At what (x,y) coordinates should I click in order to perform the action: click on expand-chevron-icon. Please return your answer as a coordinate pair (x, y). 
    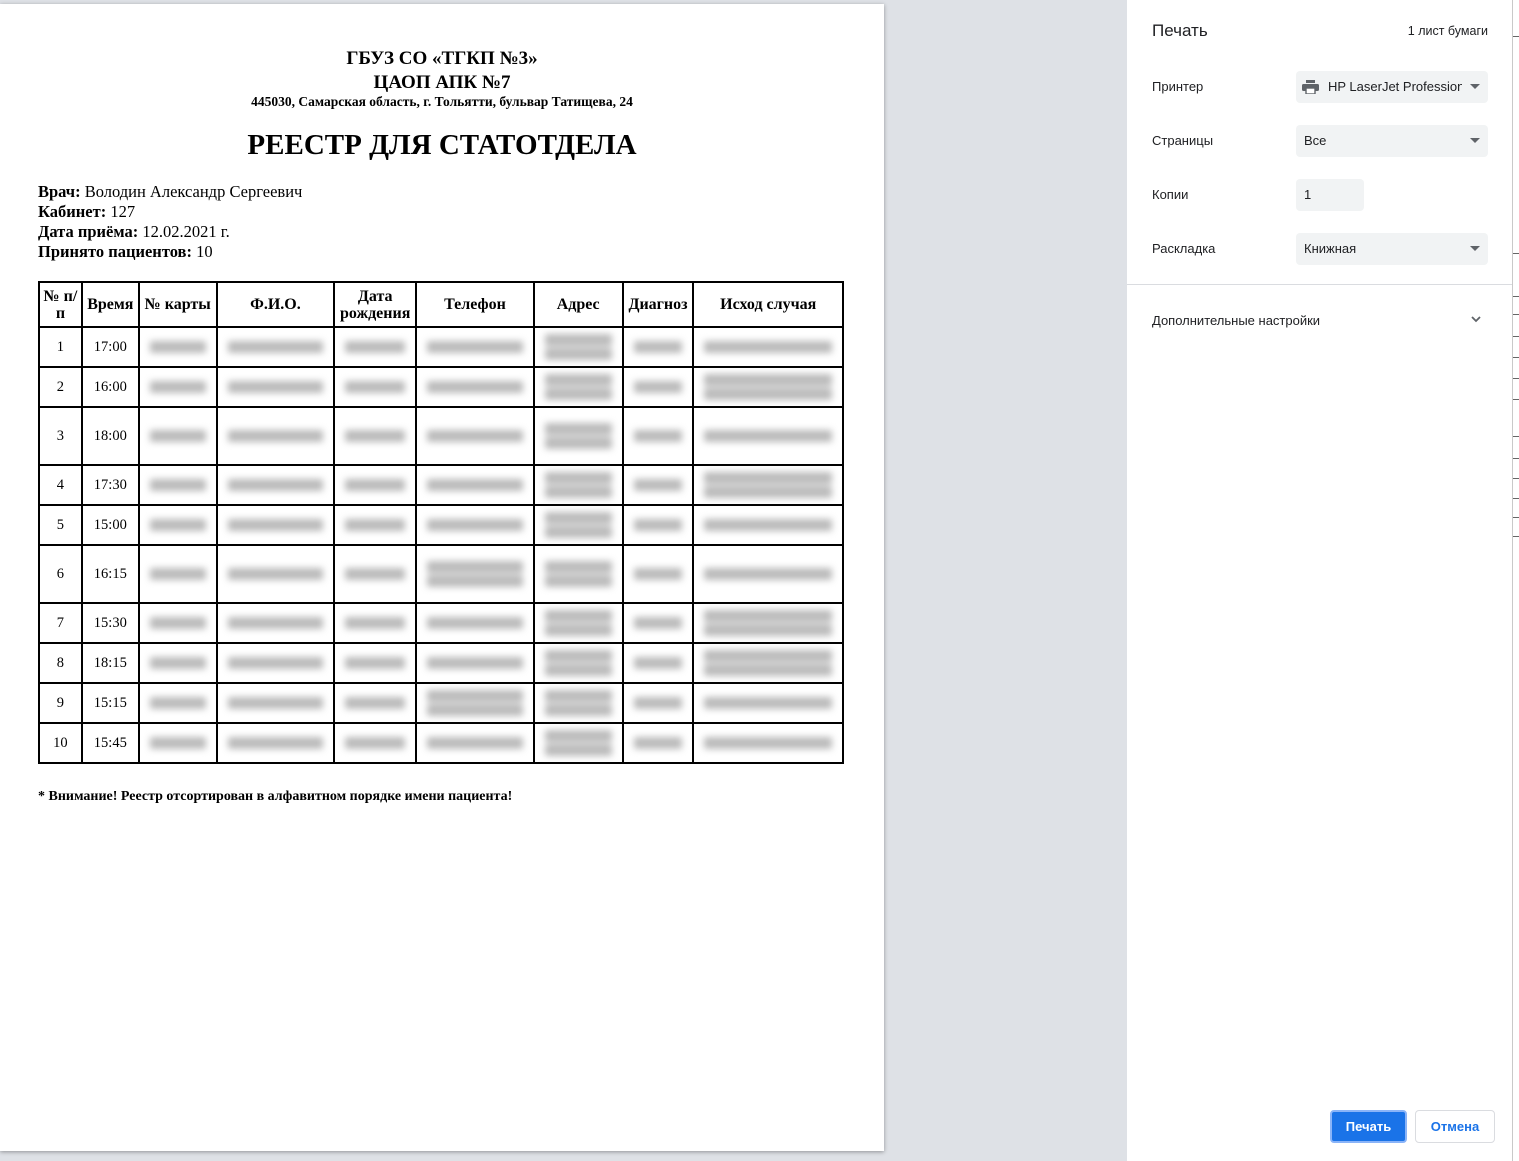
    Looking at the image, I should click on (1476, 319).